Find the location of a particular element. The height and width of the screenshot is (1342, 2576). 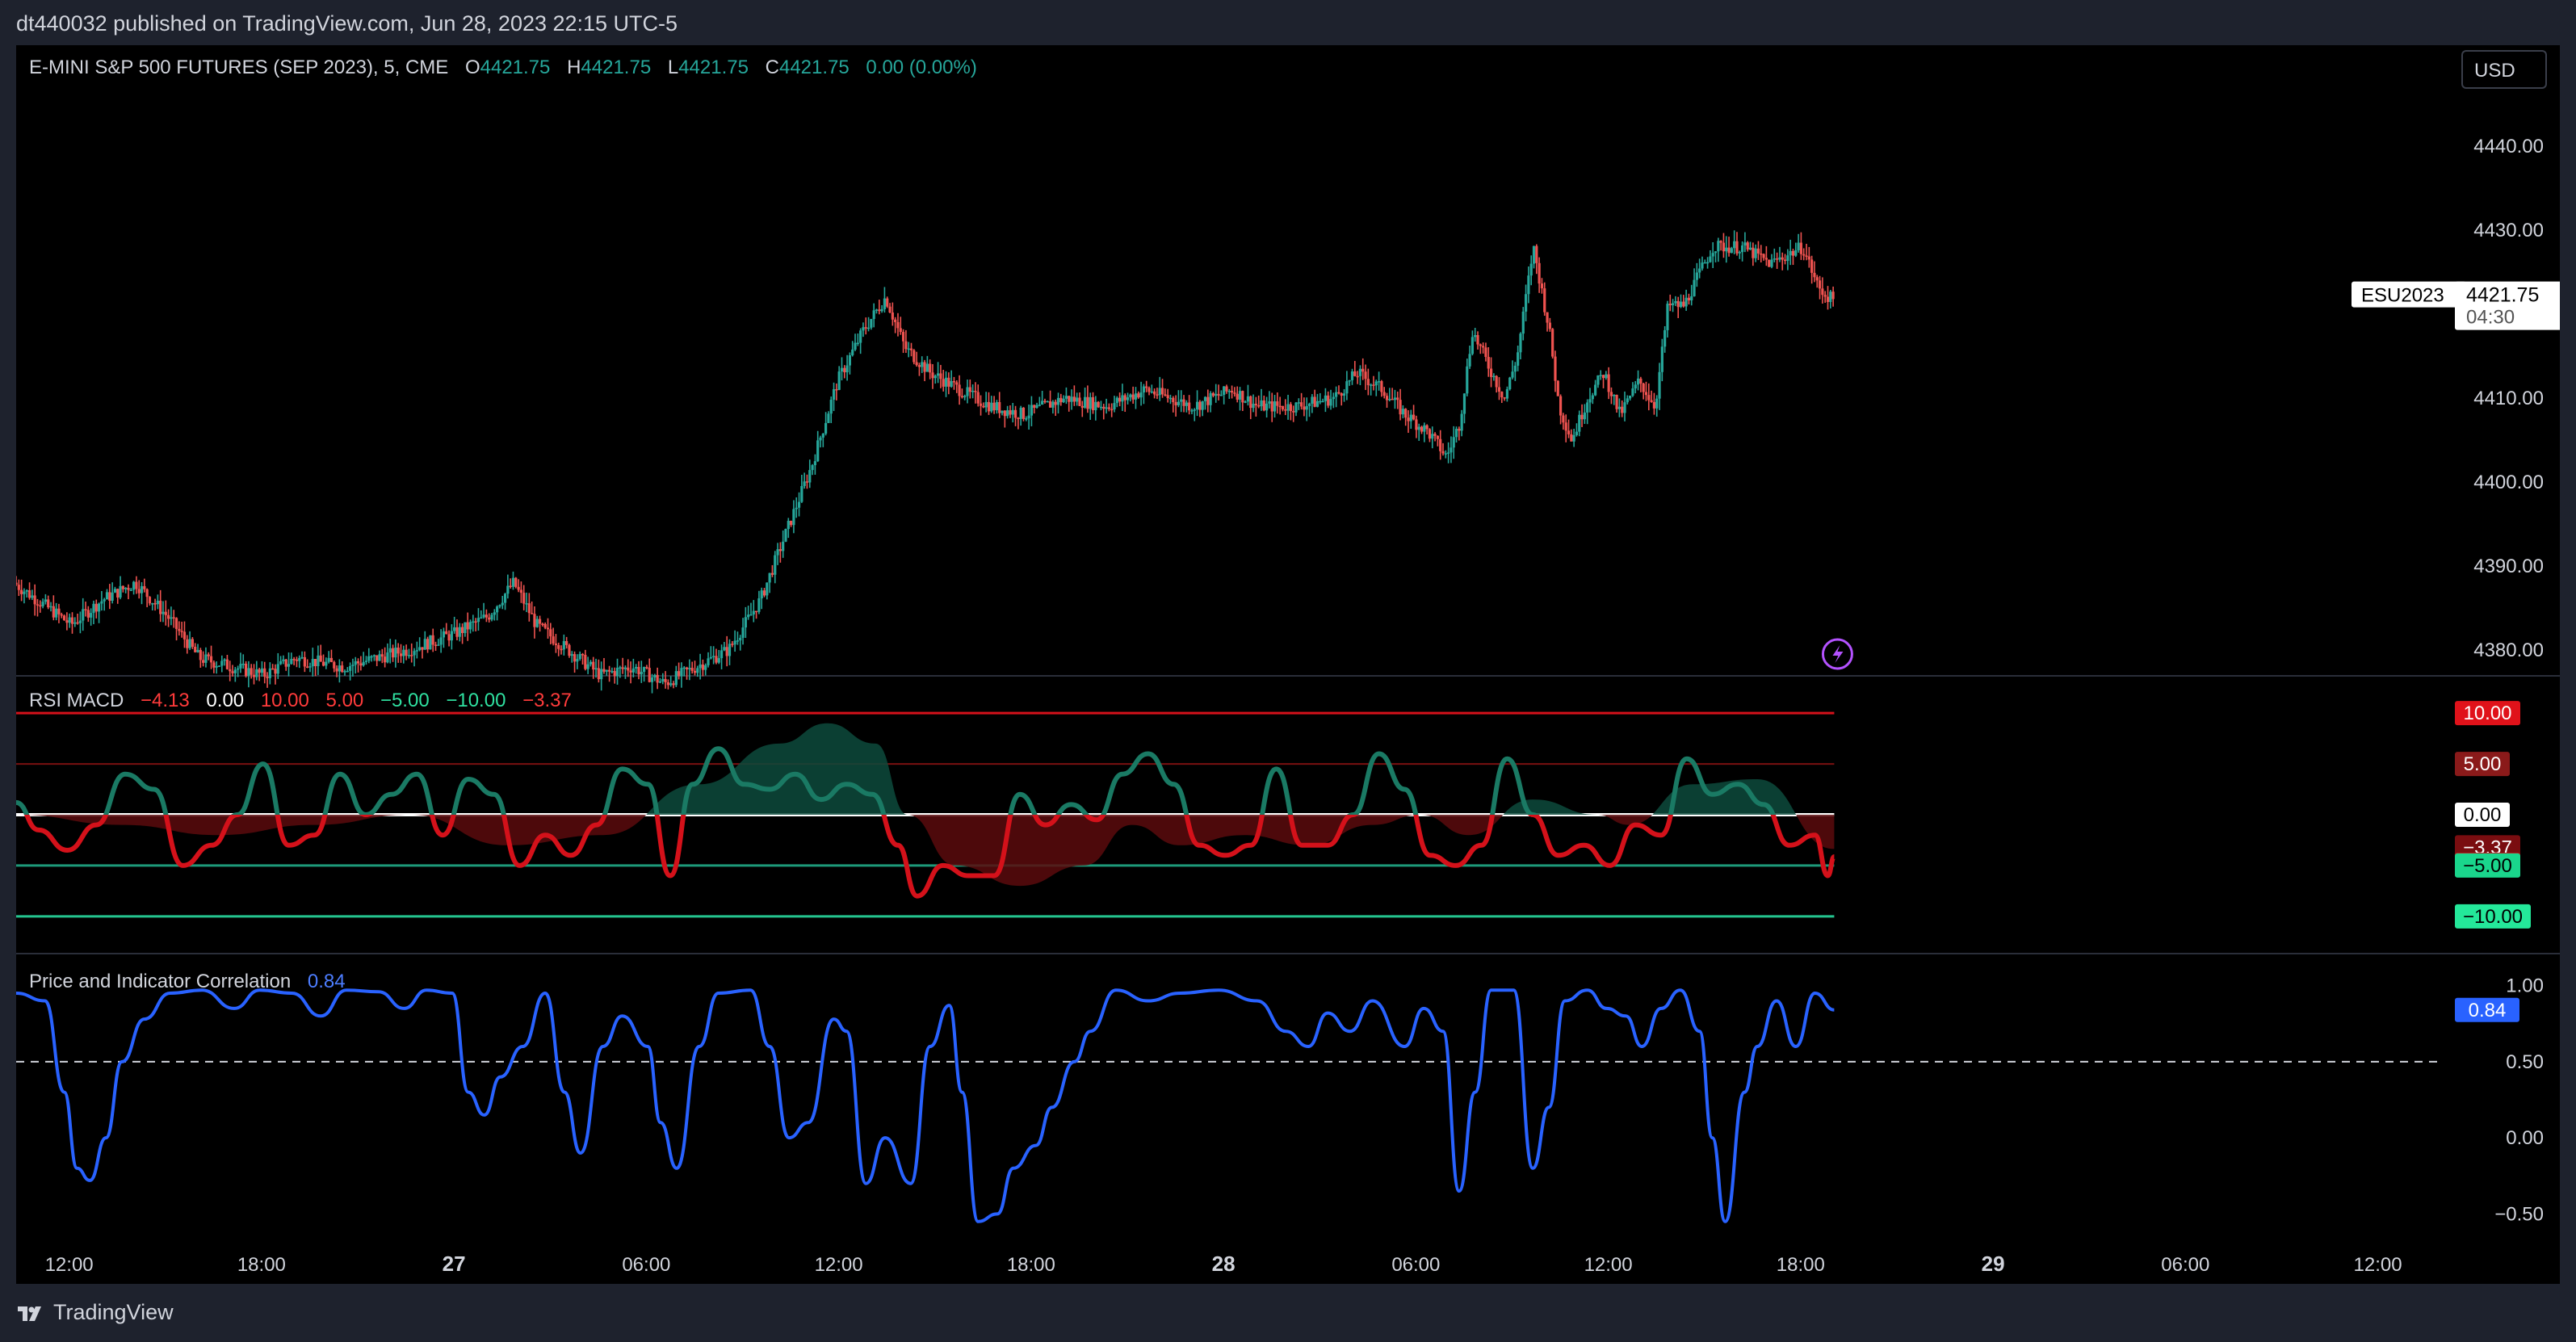

legend-open-value: 4421.75 is located at coordinates (515, 67).